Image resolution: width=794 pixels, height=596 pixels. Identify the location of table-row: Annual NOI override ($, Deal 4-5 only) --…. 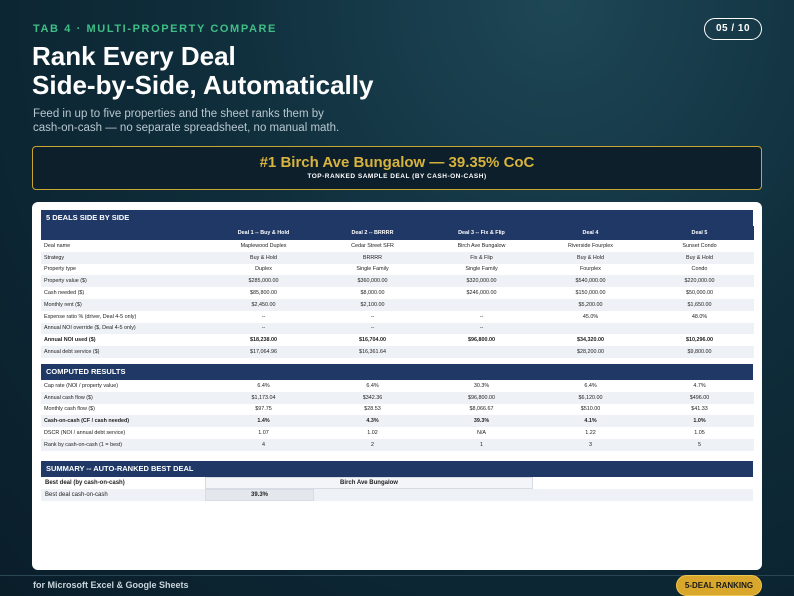
(397, 328).